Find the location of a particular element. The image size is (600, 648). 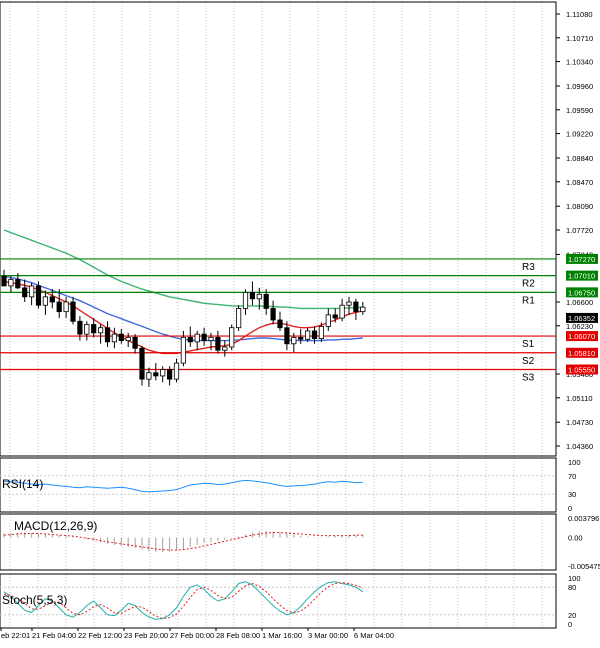

rsi-scale-label: 30 is located at coordinates (572, 494).